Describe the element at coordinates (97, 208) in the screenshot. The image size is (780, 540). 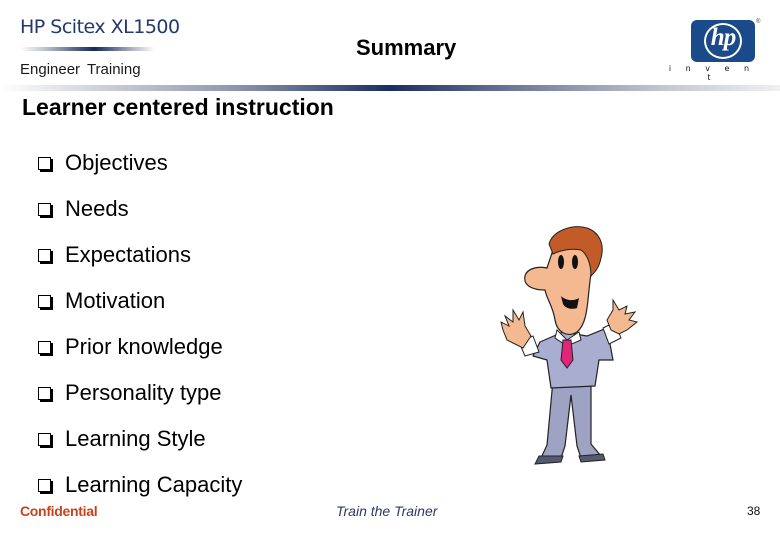
I see `bullet-label: Needs` at that location.